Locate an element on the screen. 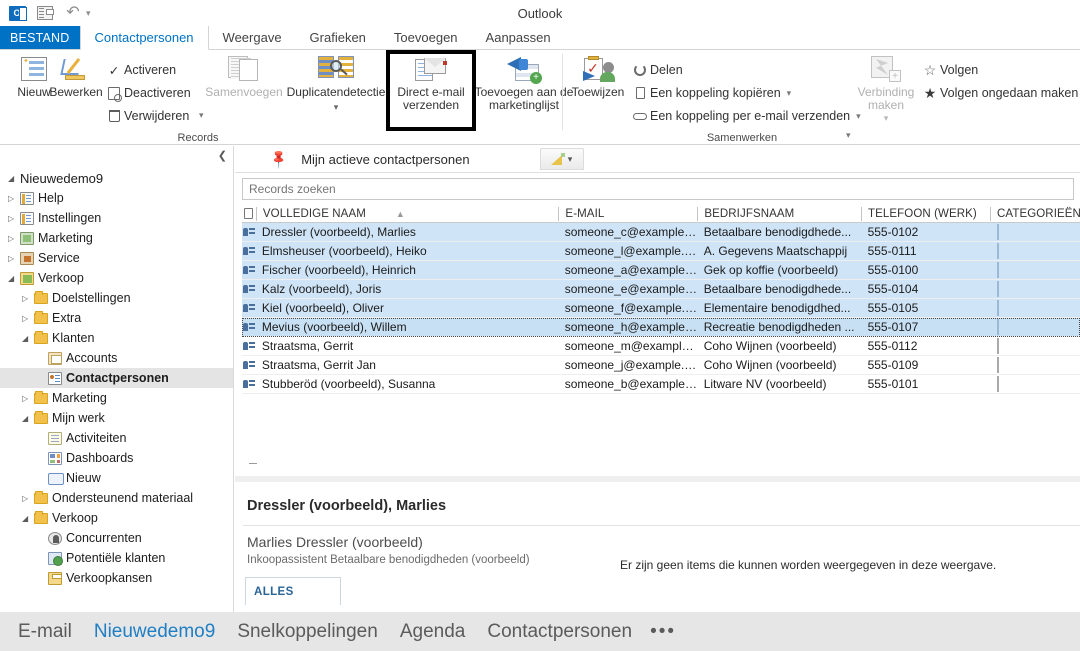  view-name-label: Mijn actieve contactpersonen is located at coordinates (385, 159).